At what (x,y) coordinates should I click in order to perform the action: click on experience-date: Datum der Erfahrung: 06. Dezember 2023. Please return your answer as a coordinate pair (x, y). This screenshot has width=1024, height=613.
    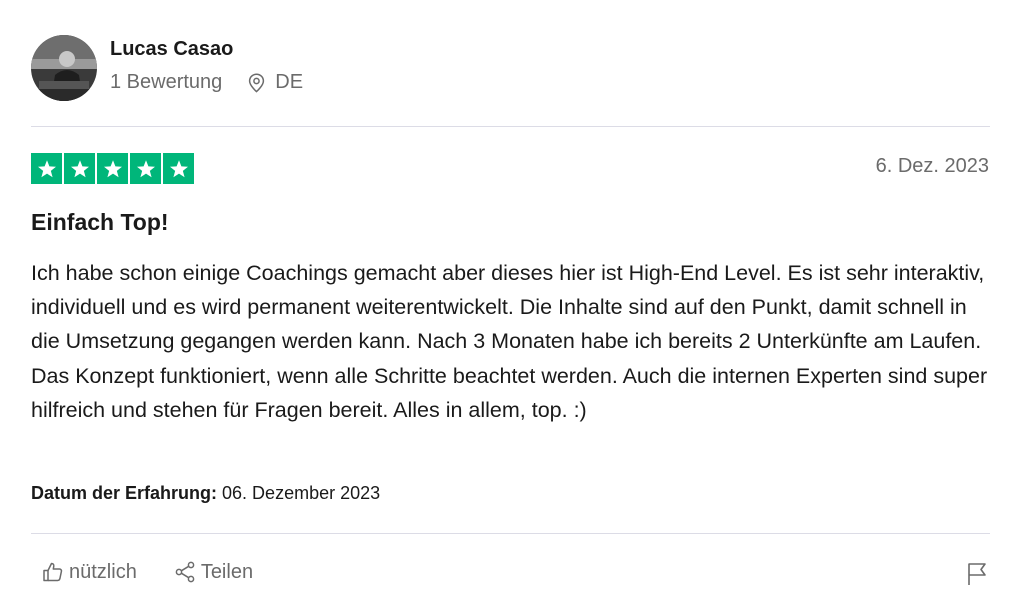
    Looking at the image, I should click on (205, 493).